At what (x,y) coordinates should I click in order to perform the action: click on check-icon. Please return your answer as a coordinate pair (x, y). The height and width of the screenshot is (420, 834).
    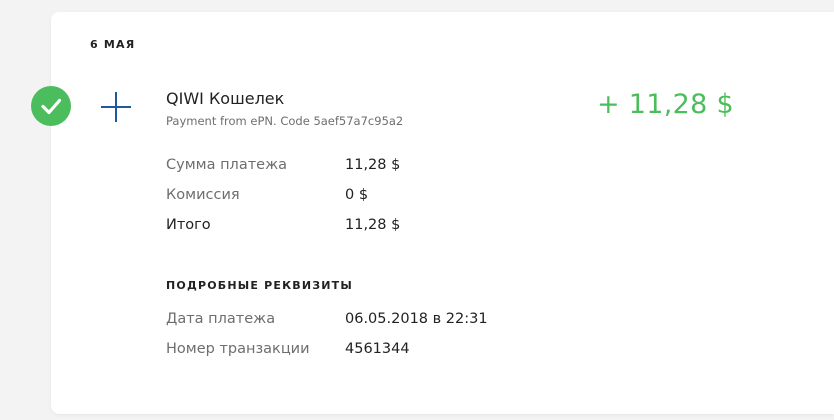
    Looking at the image, I should click on (51, 106).